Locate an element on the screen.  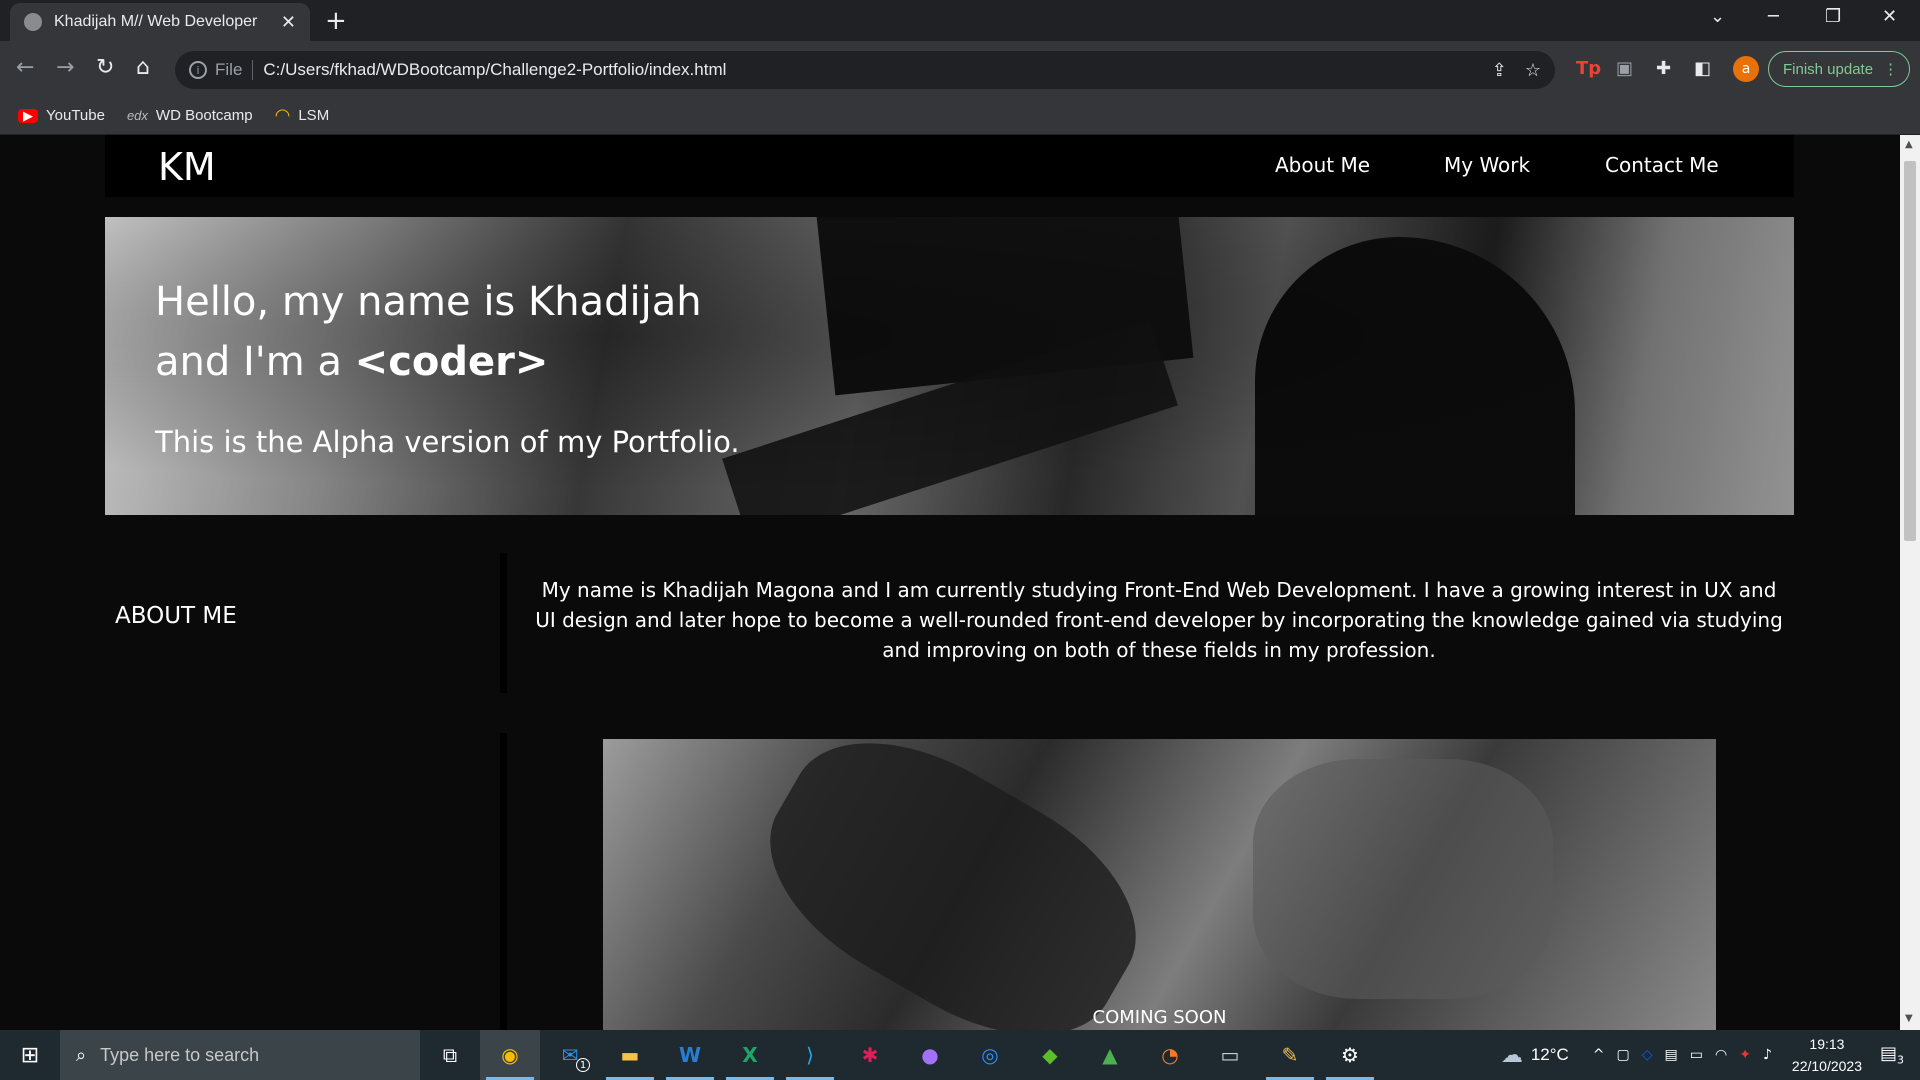
profile-avatar: a is located at coordinates (1746, 69).